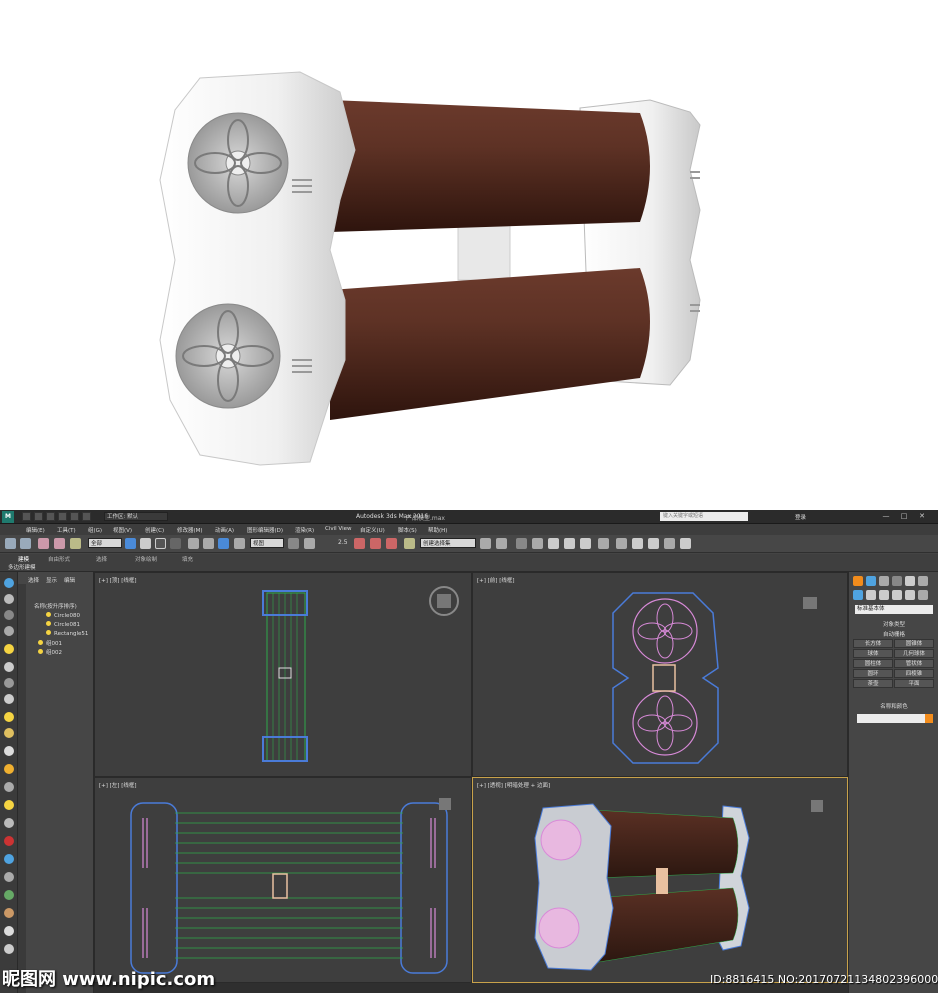 The image size is (938, 993). What do you see at coordinates (43, 543) in the screenshot?
I see `link-icon` at bounding box center [43, 543].